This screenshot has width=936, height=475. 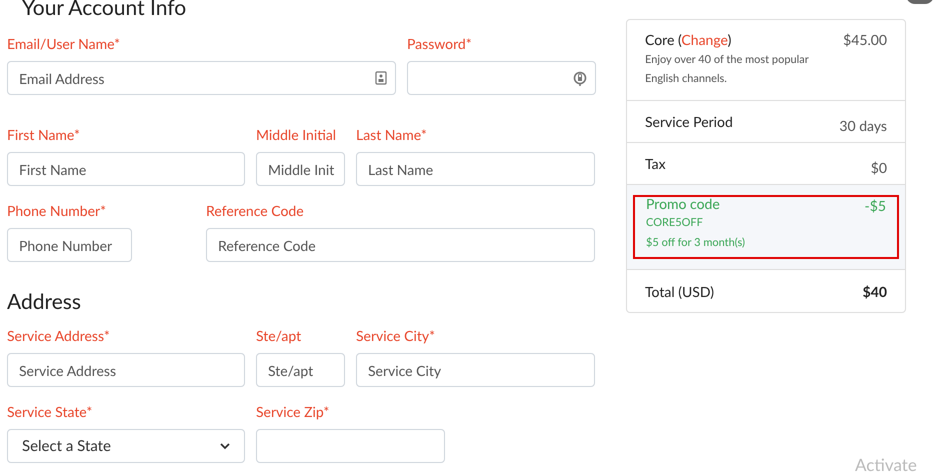 What do you see at coordinates (300, 370) in the screenshot?
I see `input-field: Ste/apt` at bounding box center [300, 370].